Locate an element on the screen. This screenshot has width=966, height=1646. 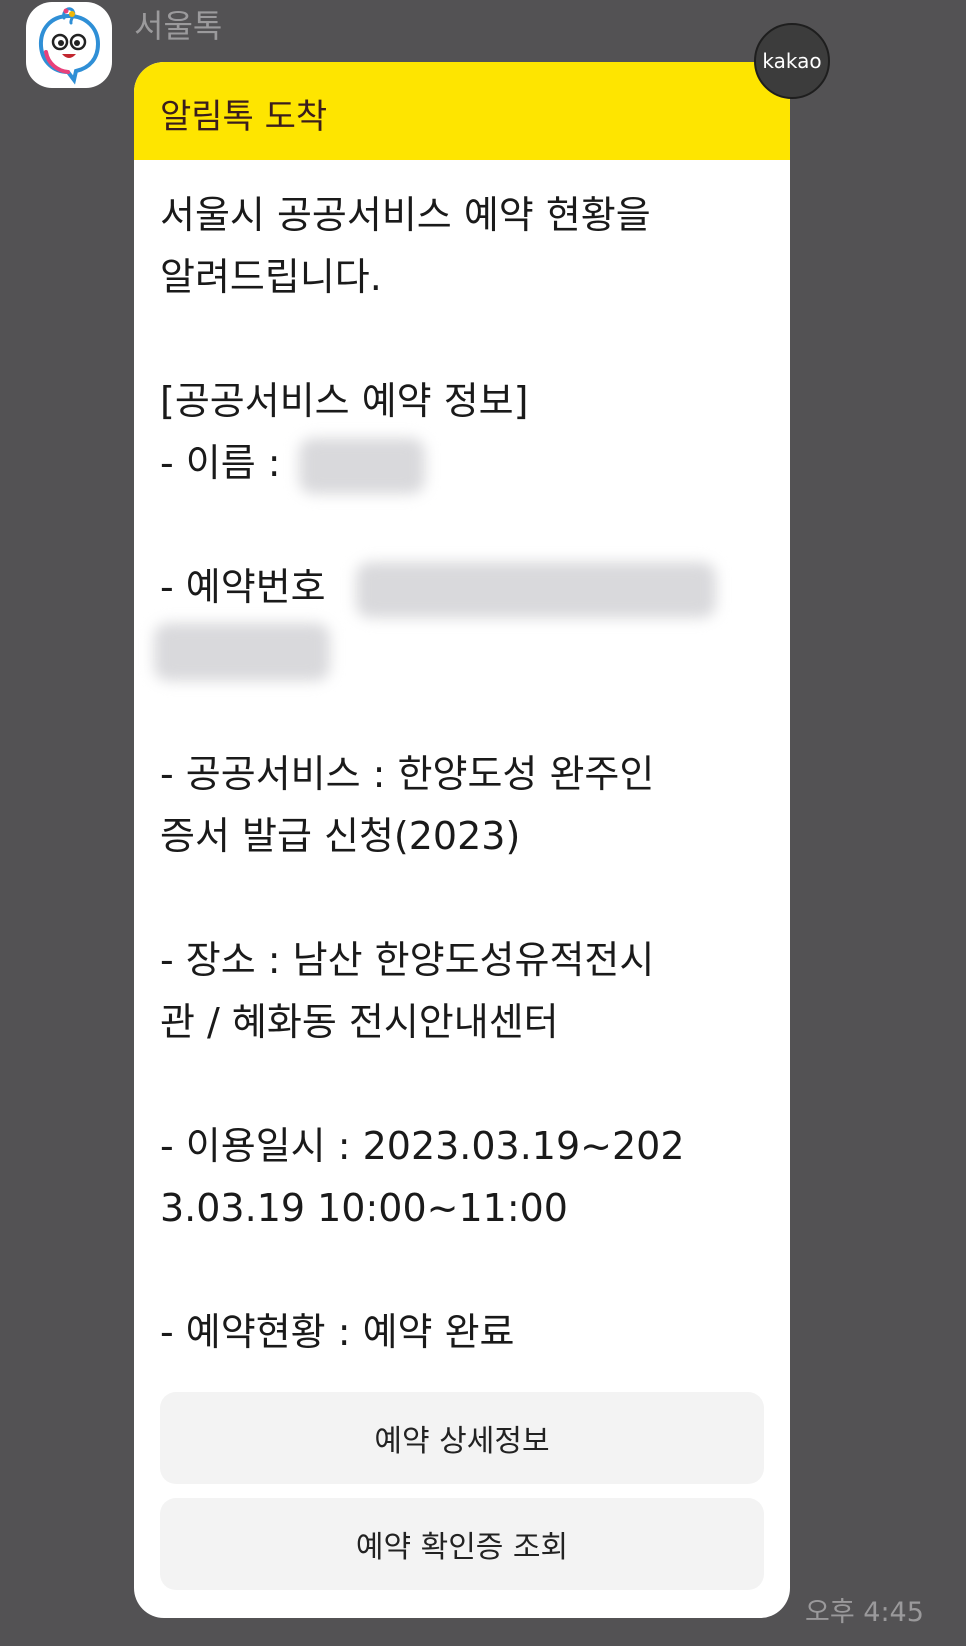
datetime-line: - 이용일시 : 2023.03.19~202 is located at coordinates (422, 1145).